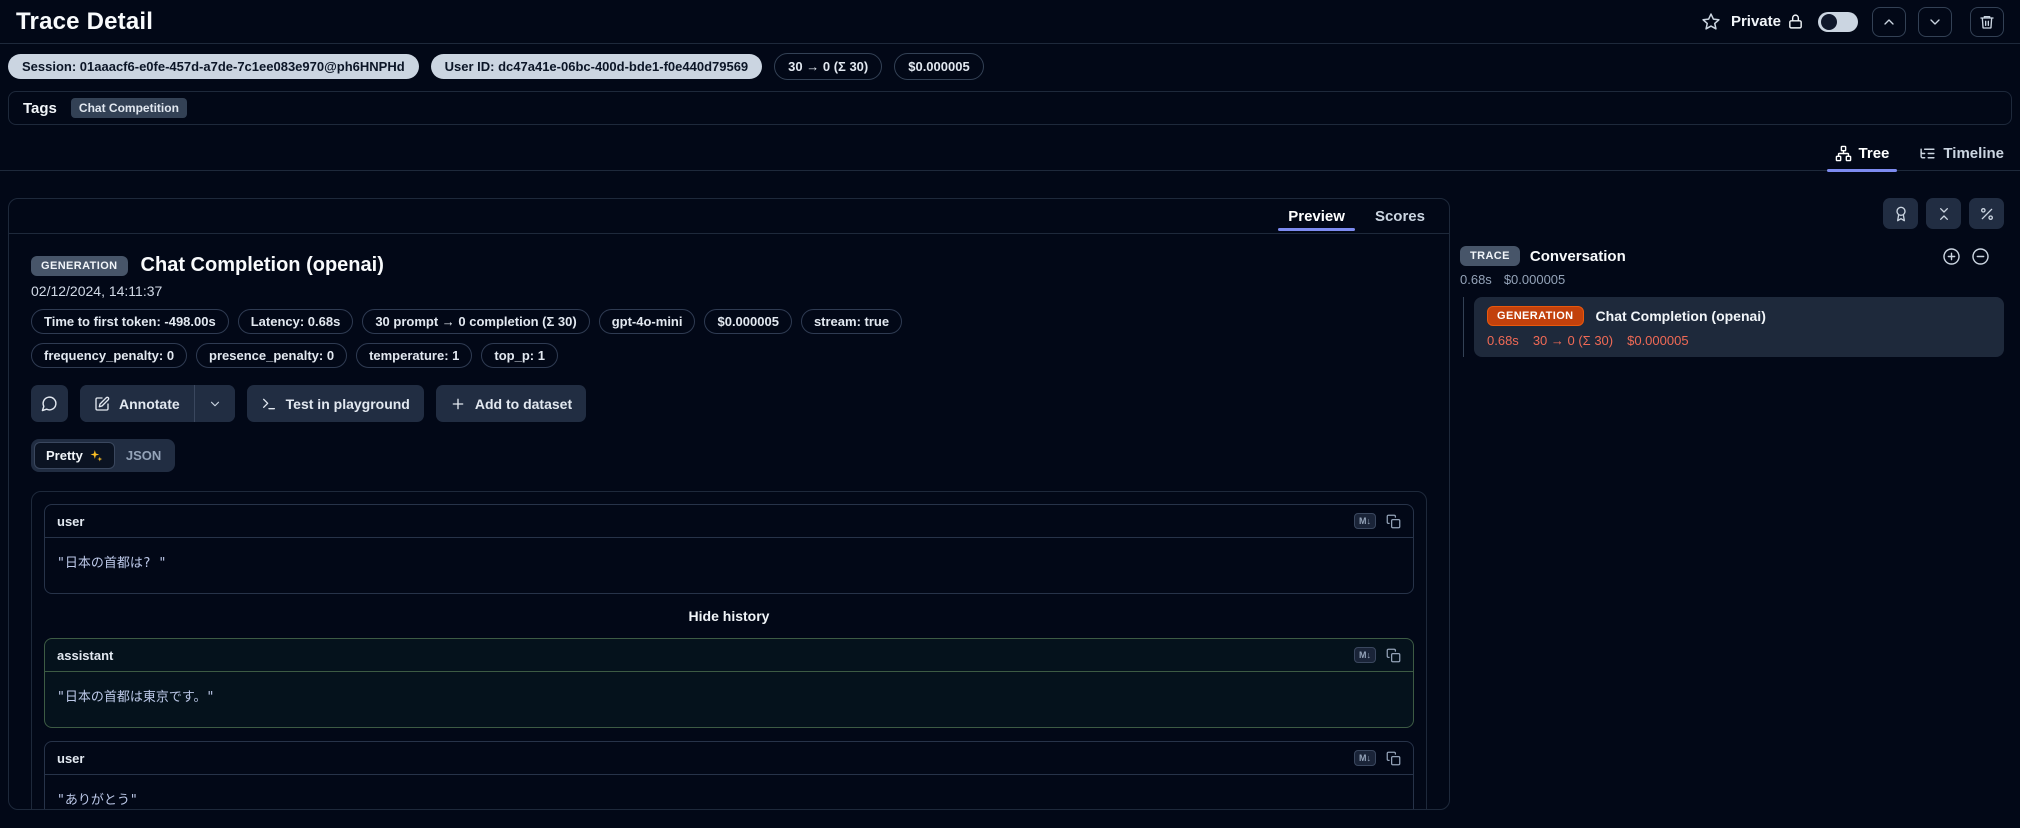 The image size is (2020, 828). I want to click on trash-icon, so click(1987, 22).